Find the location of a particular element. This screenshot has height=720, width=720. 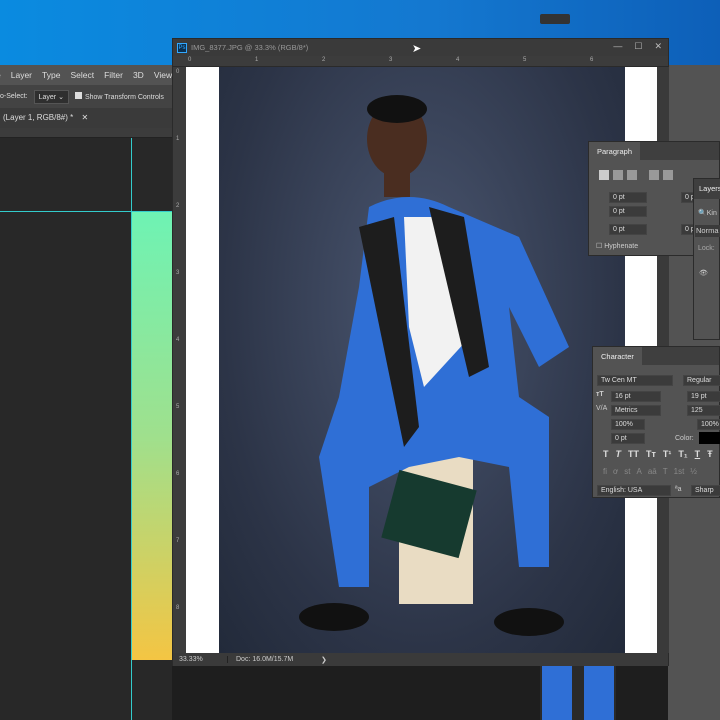

menu-filter: Filter is located at coordinates (113, 75).